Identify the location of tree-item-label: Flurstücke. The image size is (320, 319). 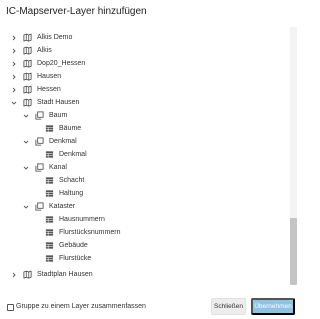
(75, 258).